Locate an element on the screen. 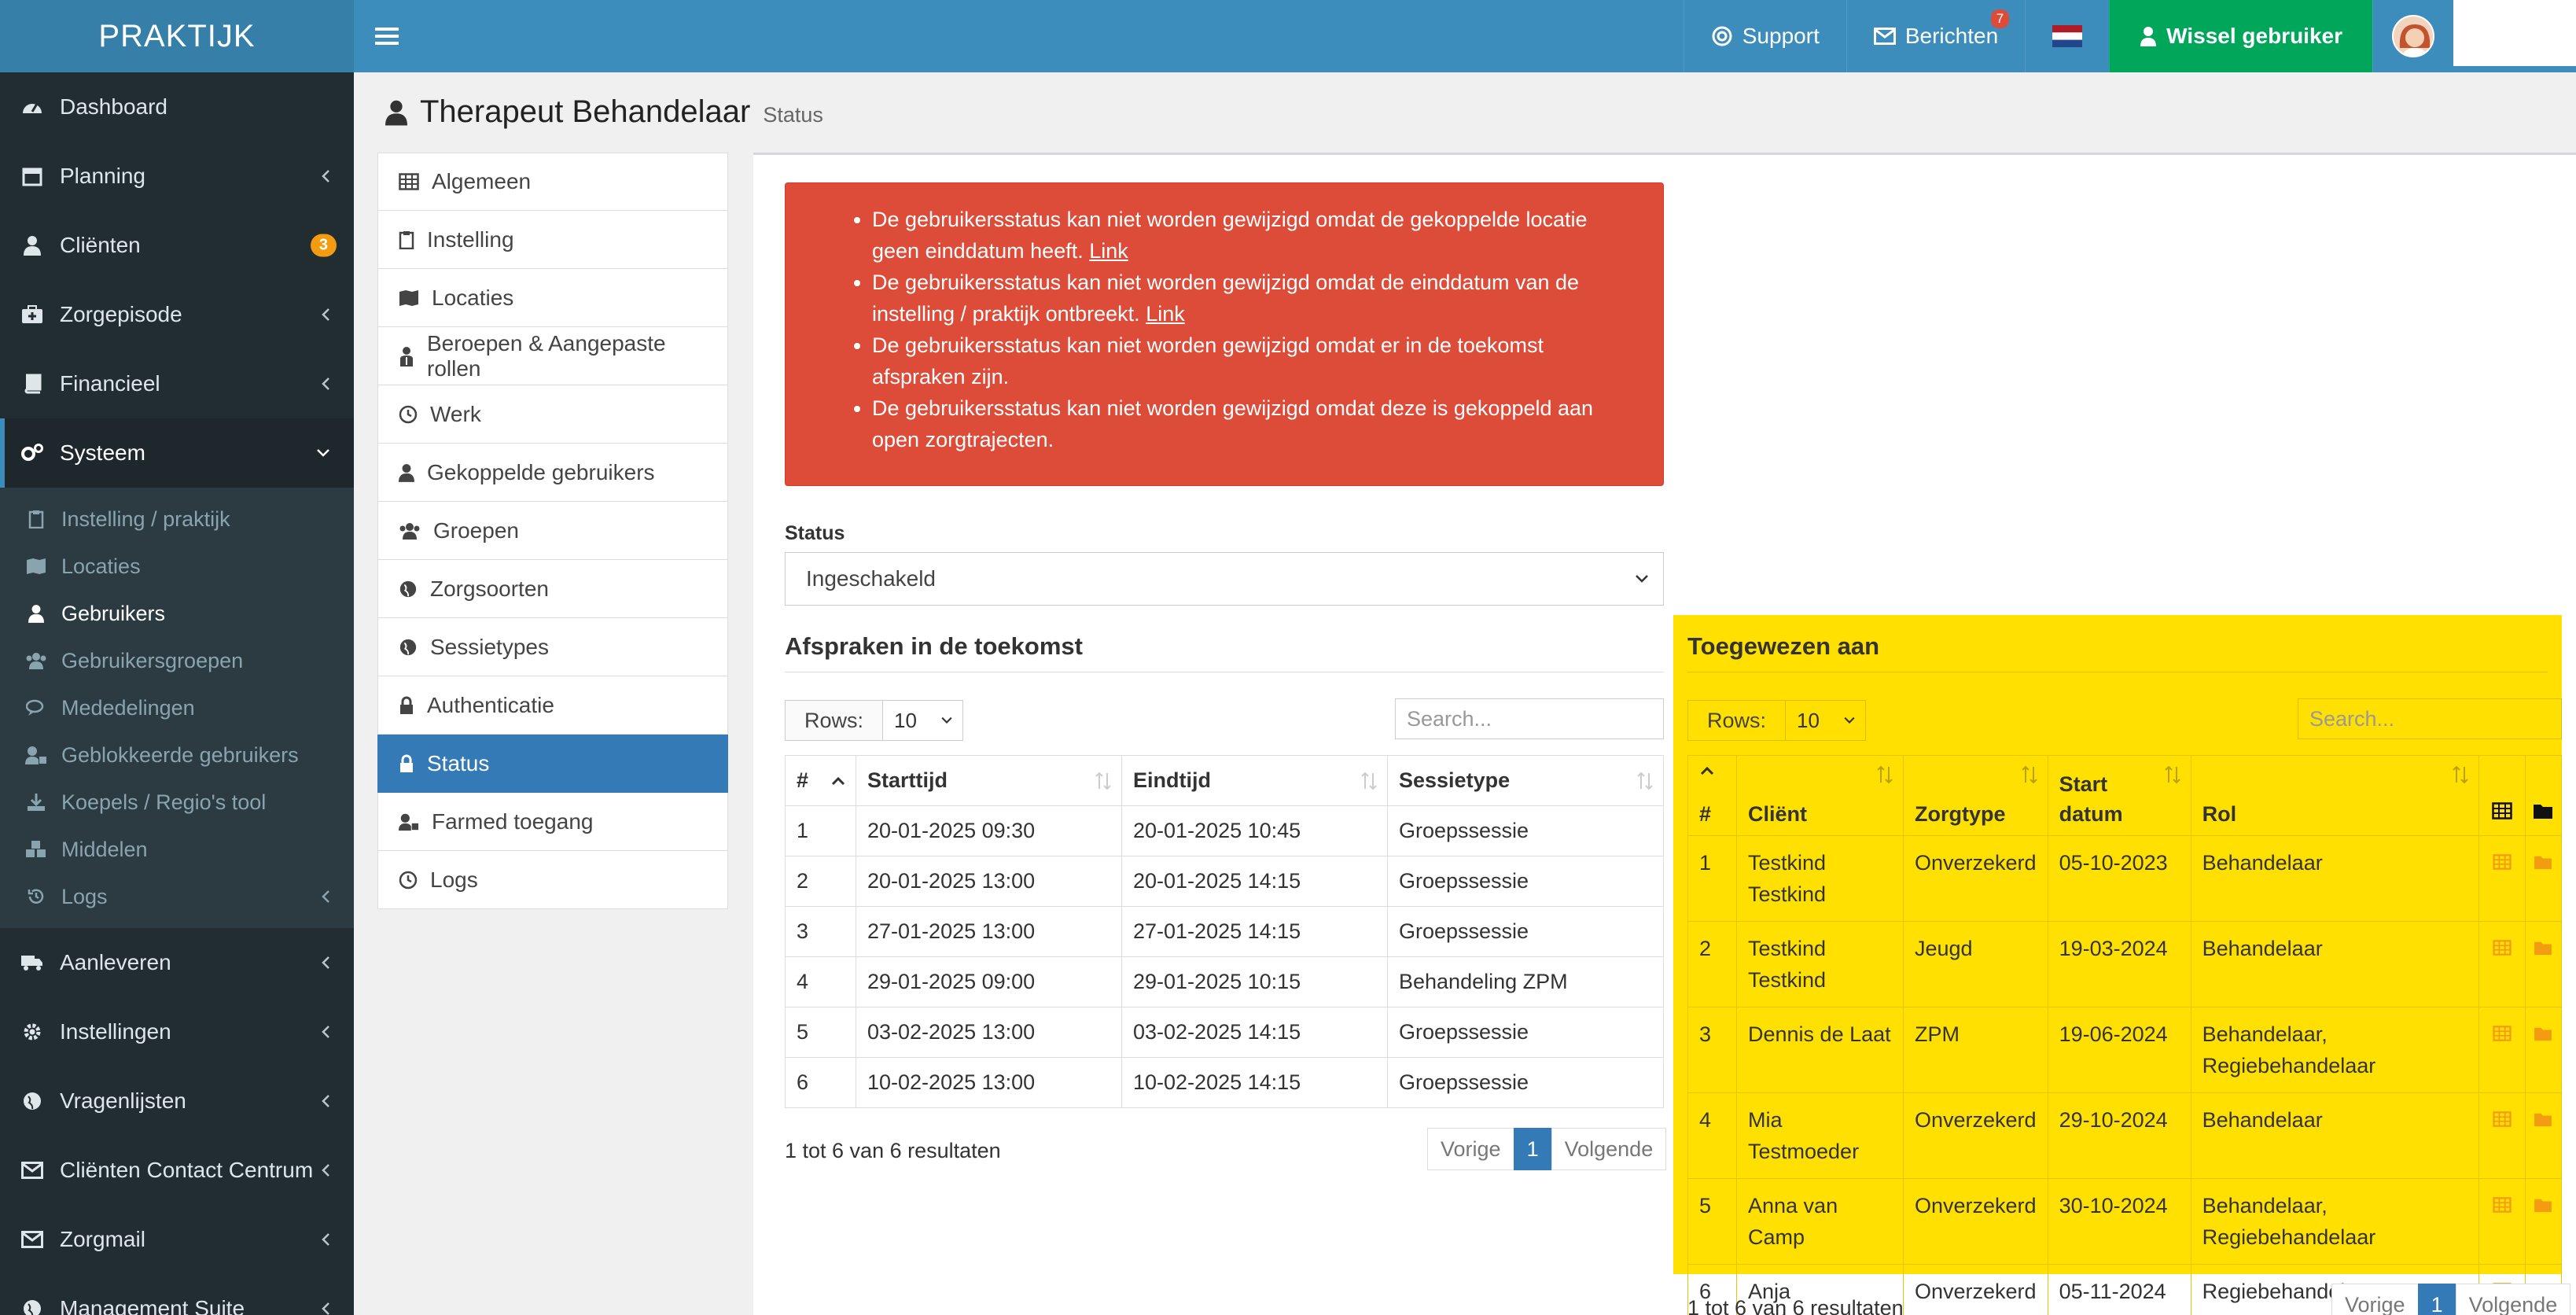 This screenshot has width=2576, height=1315. sidebar-item-zorgepisode: Zorgepisode is located at coordinates (177, 315).